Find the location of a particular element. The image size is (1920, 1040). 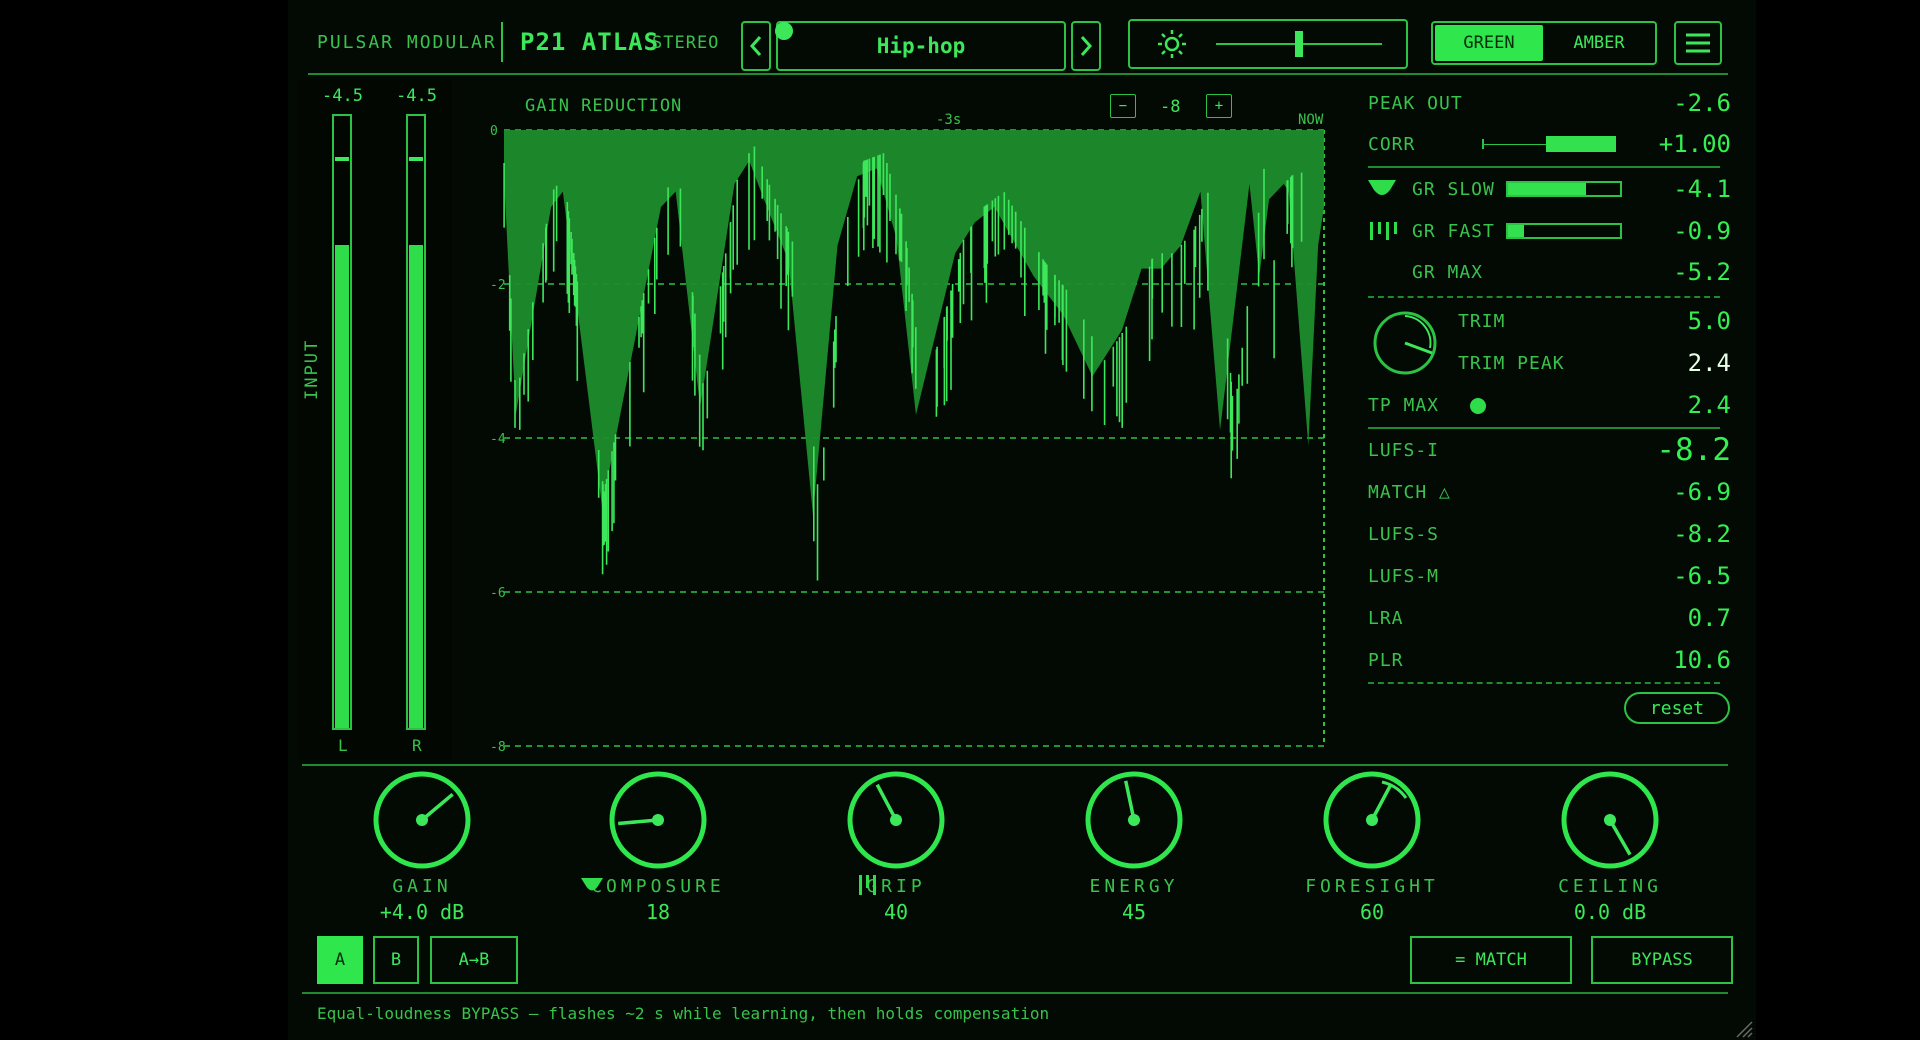

ab-slot-a-label: A is located at coordinates (340, 960).